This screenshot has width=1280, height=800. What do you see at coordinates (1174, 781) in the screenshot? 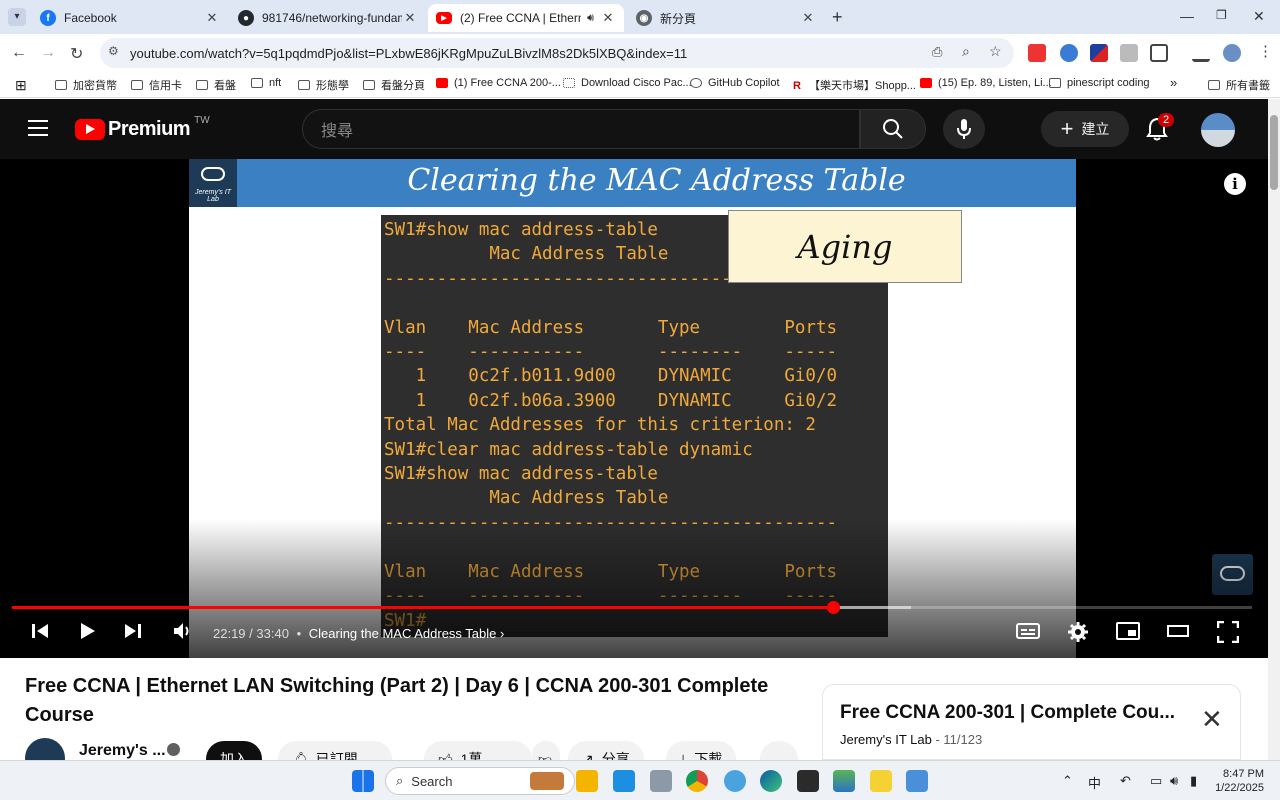
I see `volume-icon: 🔊︎` at bounding box center [1174, 781].